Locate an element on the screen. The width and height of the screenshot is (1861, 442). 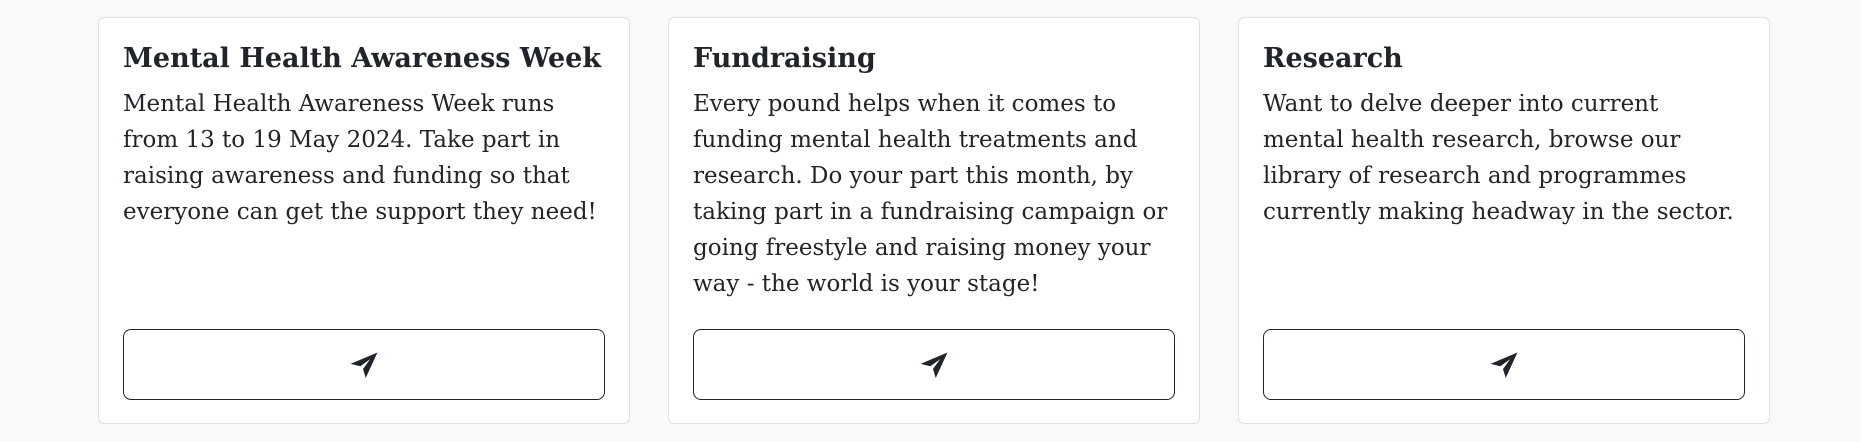
card-title: Mental Health Awareness Week is located at coordinates (362, 58).